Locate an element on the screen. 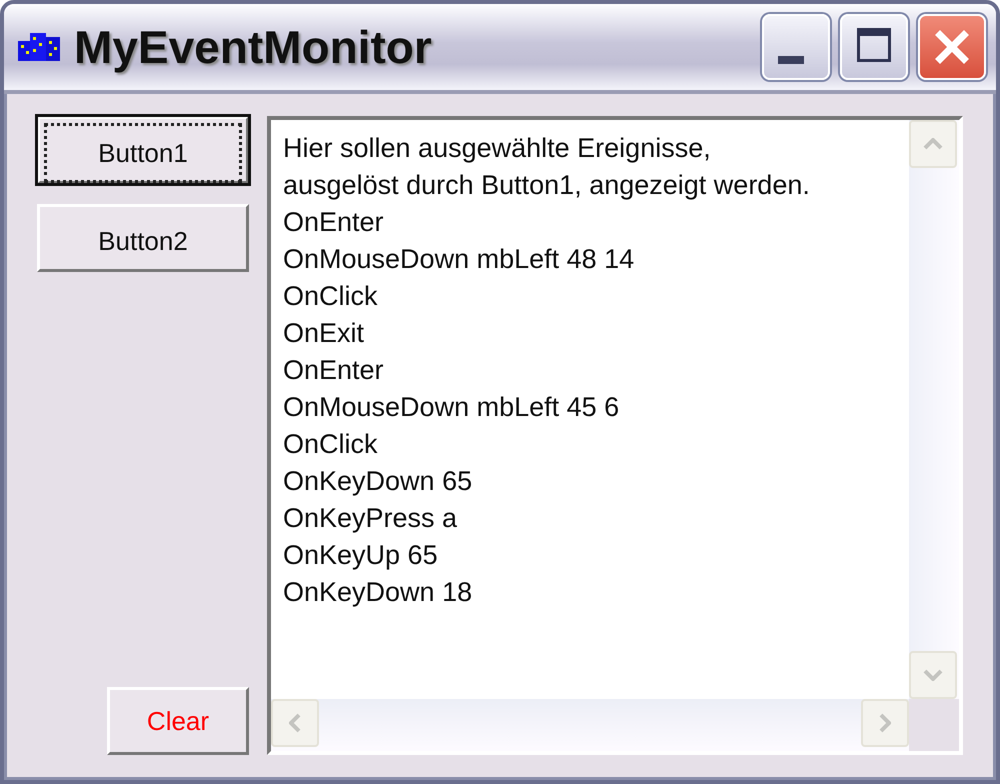  push-button: Button1 is located at coordinates (143, 150).